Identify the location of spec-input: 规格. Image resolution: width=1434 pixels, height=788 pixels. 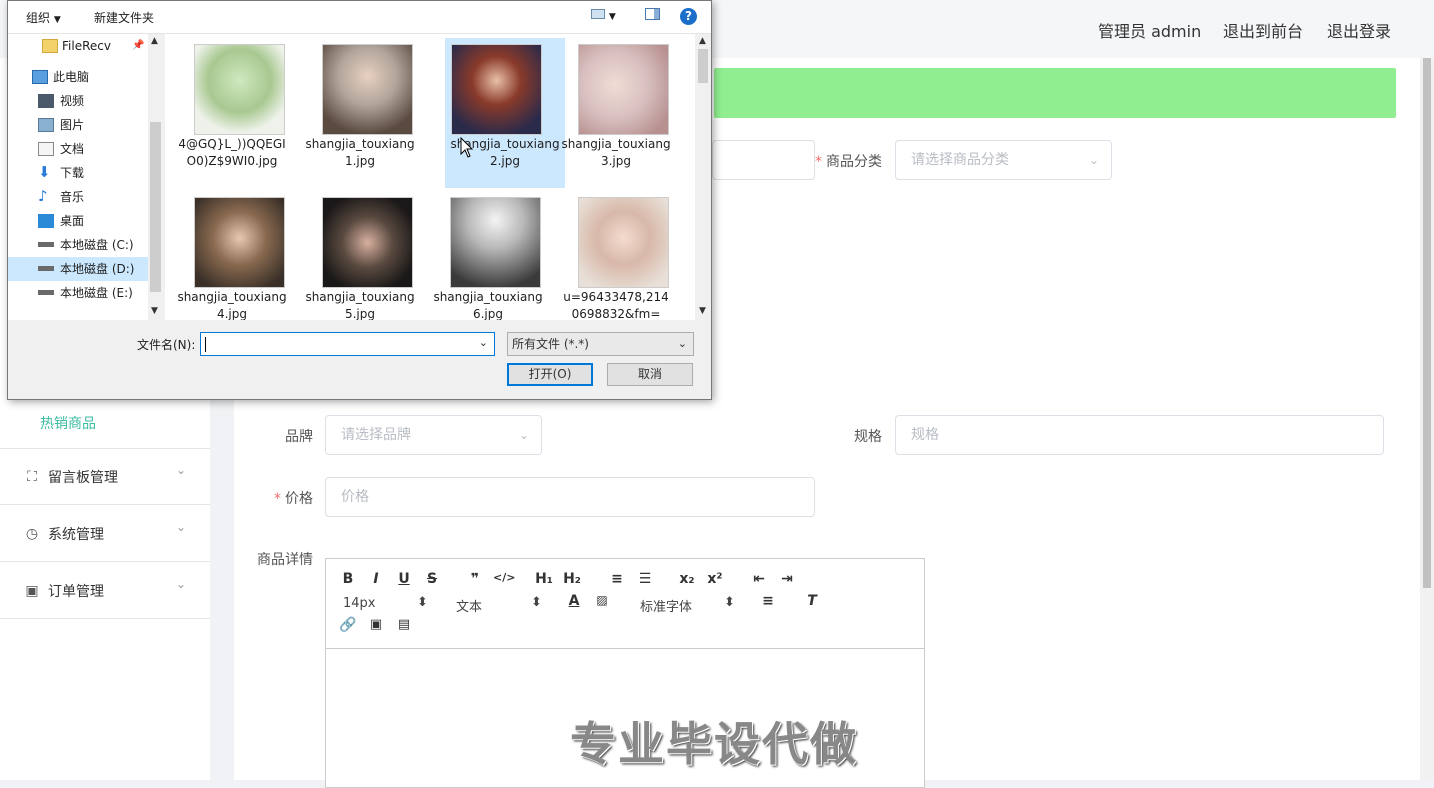
(1139, 435).